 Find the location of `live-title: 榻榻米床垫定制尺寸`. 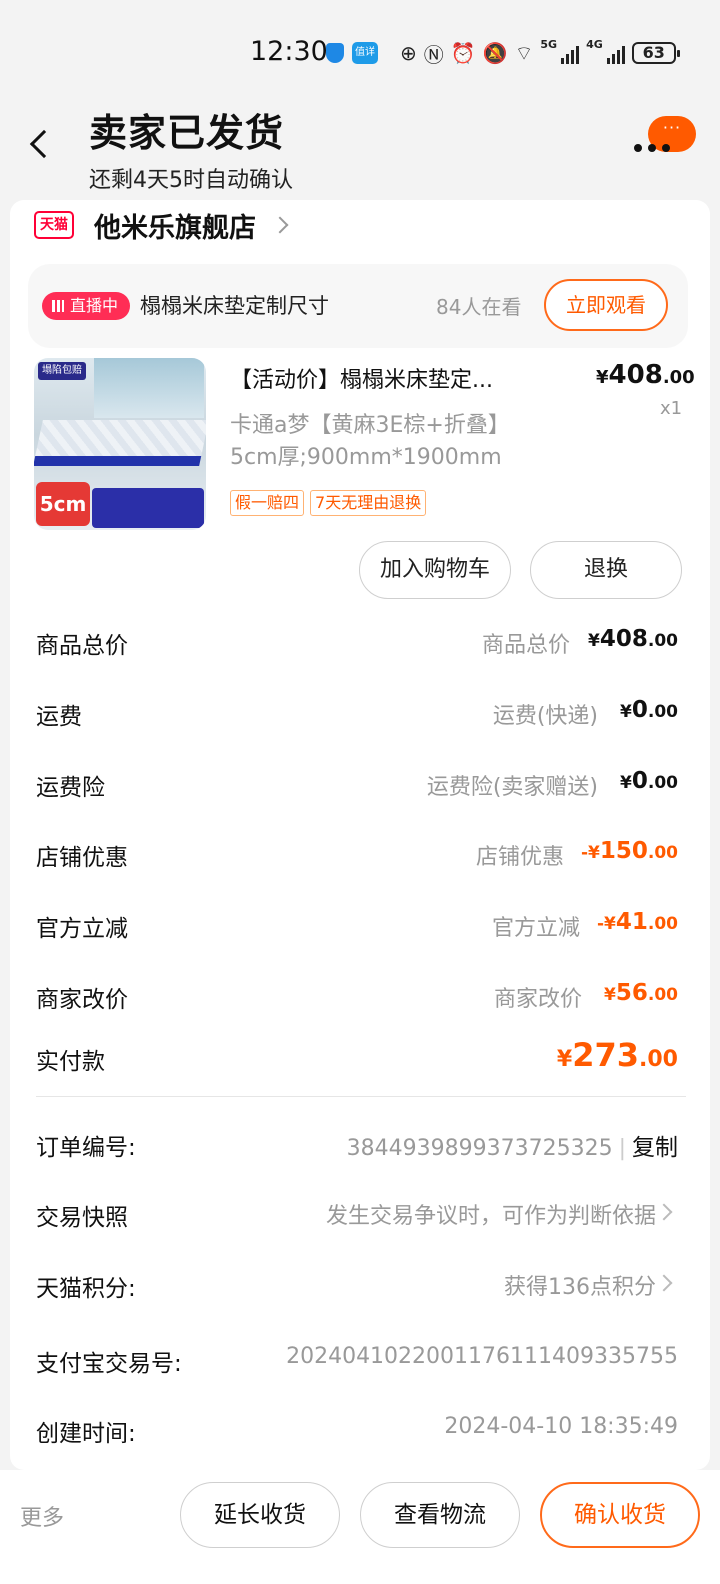

live-title: 榻榻米床垫定制尺寸 is located at coordinates (234, 306).